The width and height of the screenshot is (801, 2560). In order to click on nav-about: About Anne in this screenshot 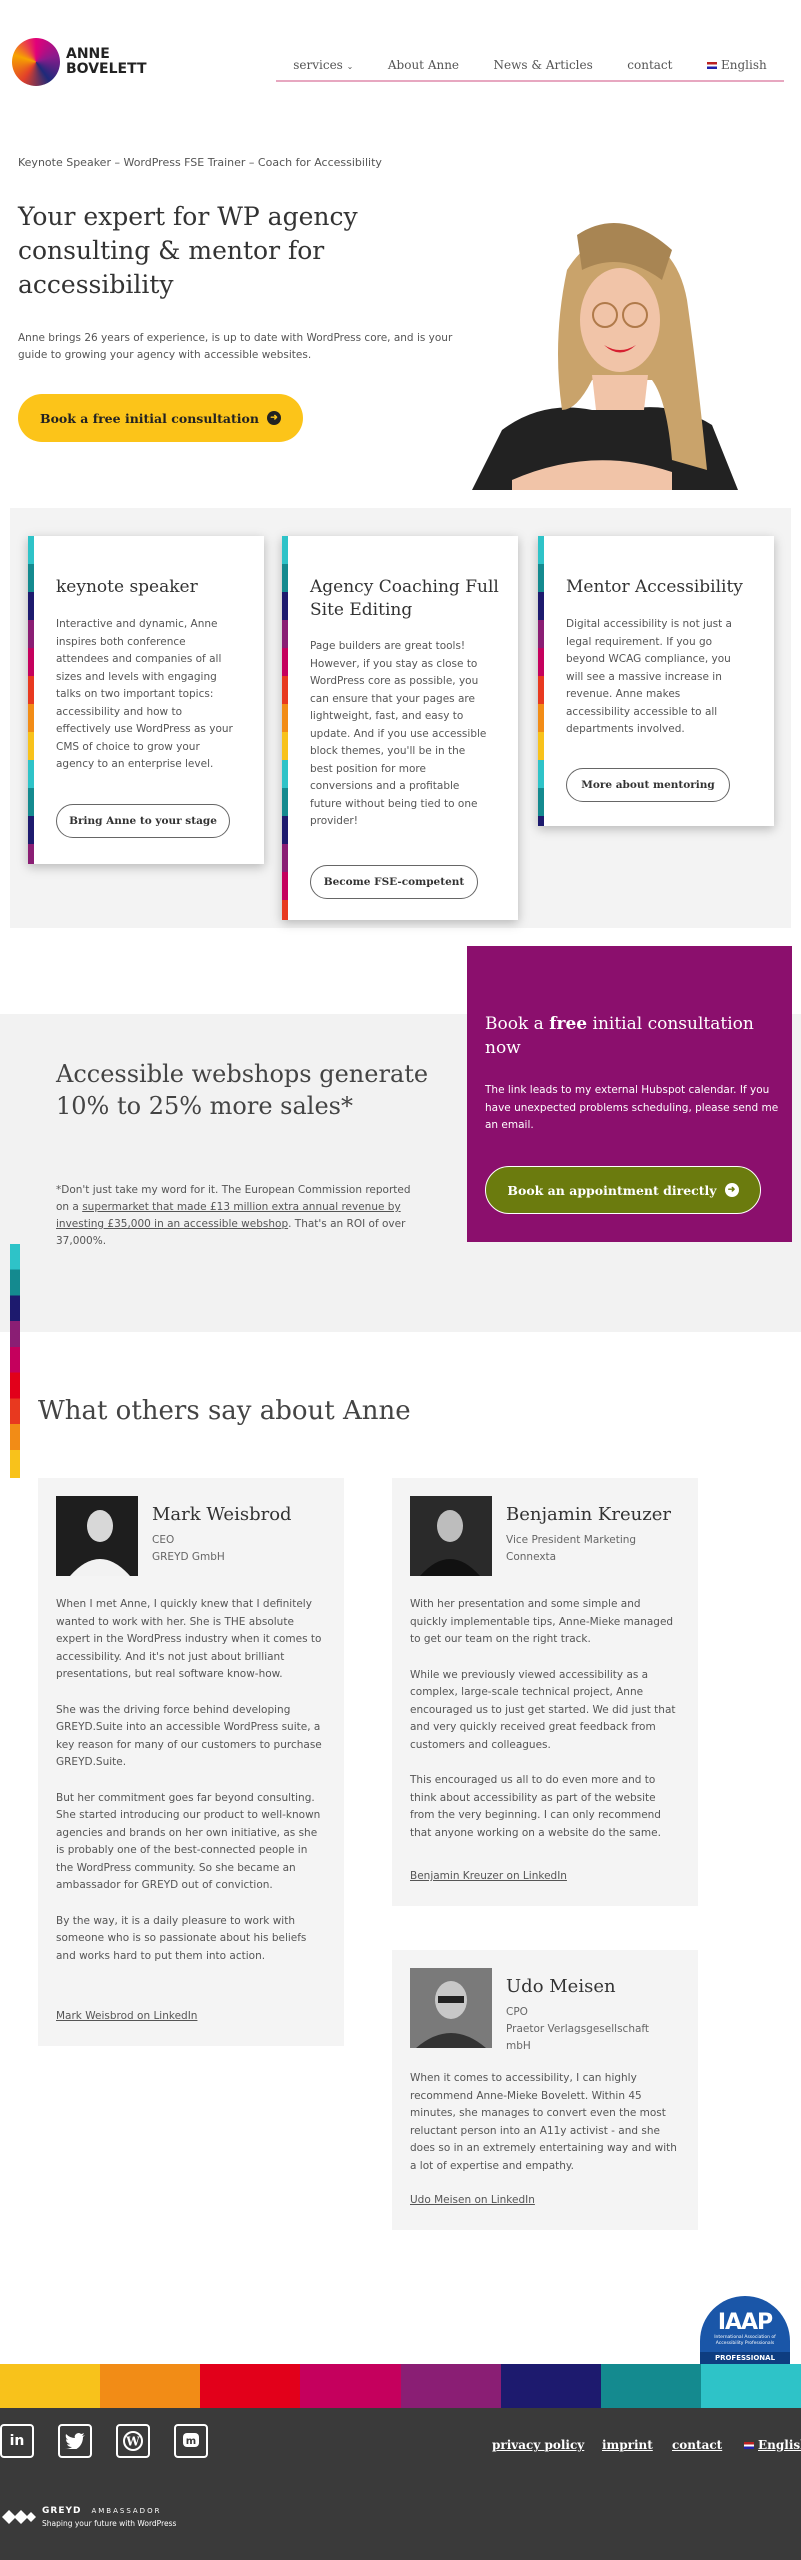, I will do `click(423, 65)`.